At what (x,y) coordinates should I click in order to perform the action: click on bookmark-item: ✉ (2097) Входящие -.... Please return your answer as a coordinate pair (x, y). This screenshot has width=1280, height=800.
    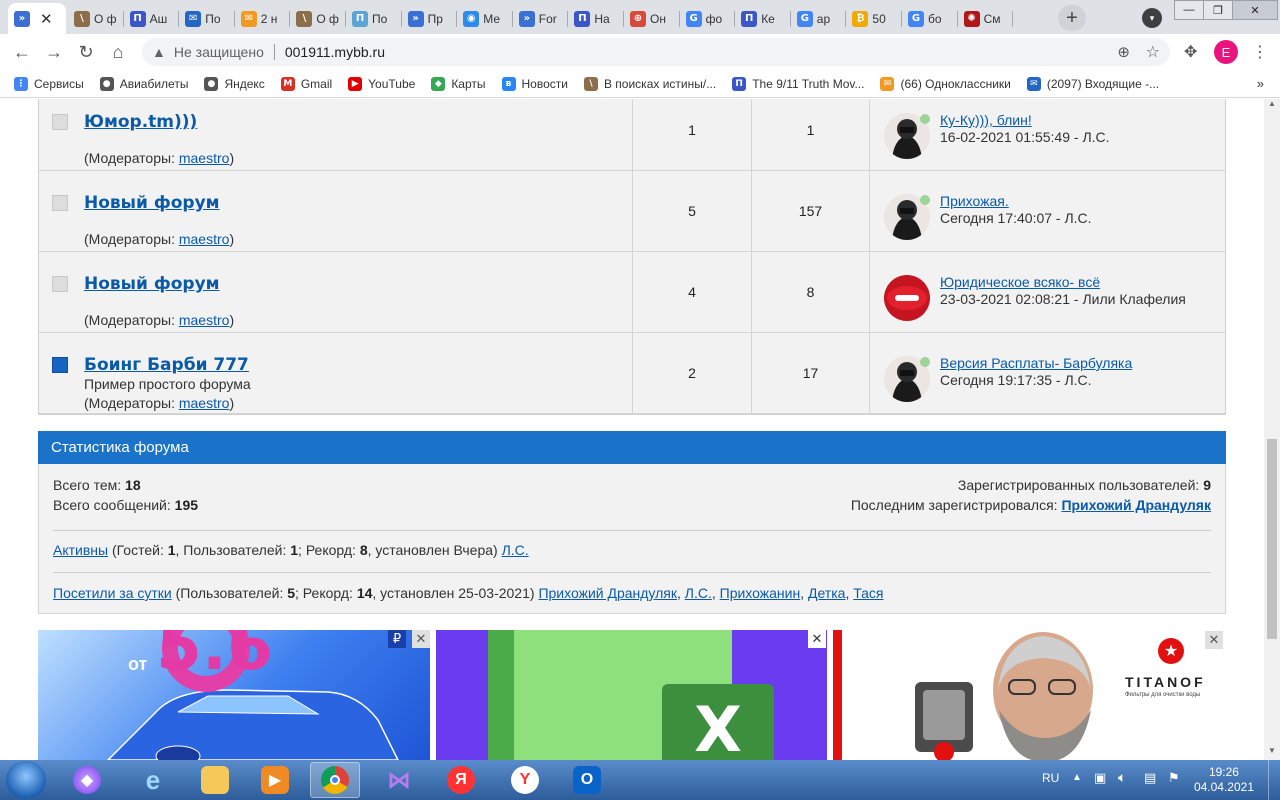
    Looking at the image, I should click on (1092, 83).